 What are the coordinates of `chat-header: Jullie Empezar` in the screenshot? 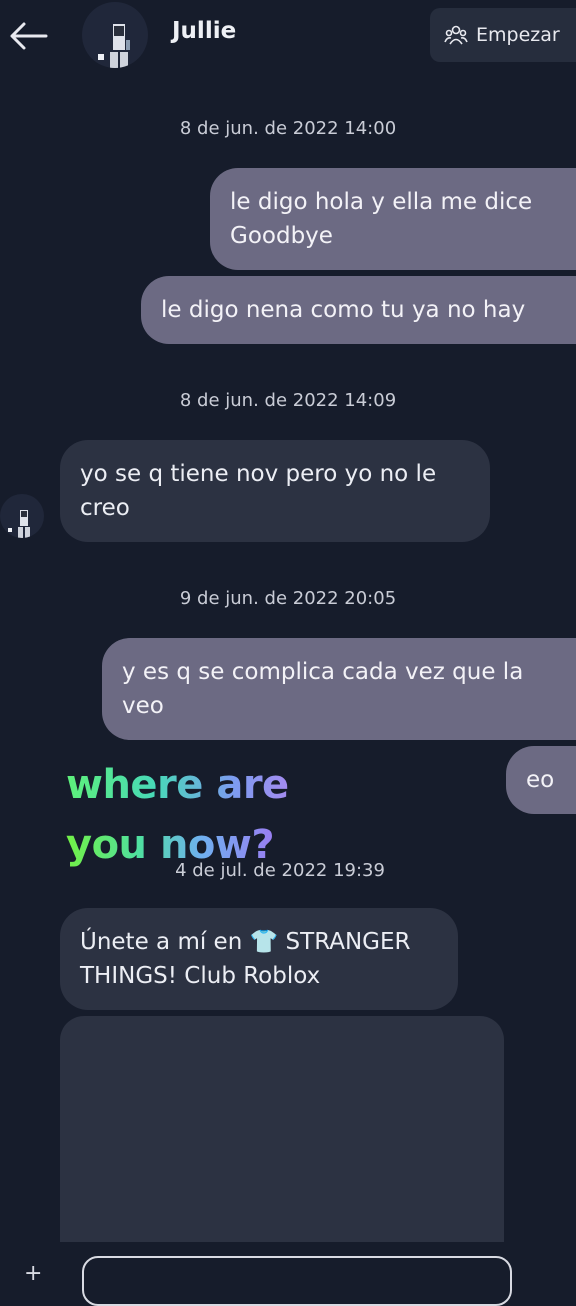 It's located at (288, 36).